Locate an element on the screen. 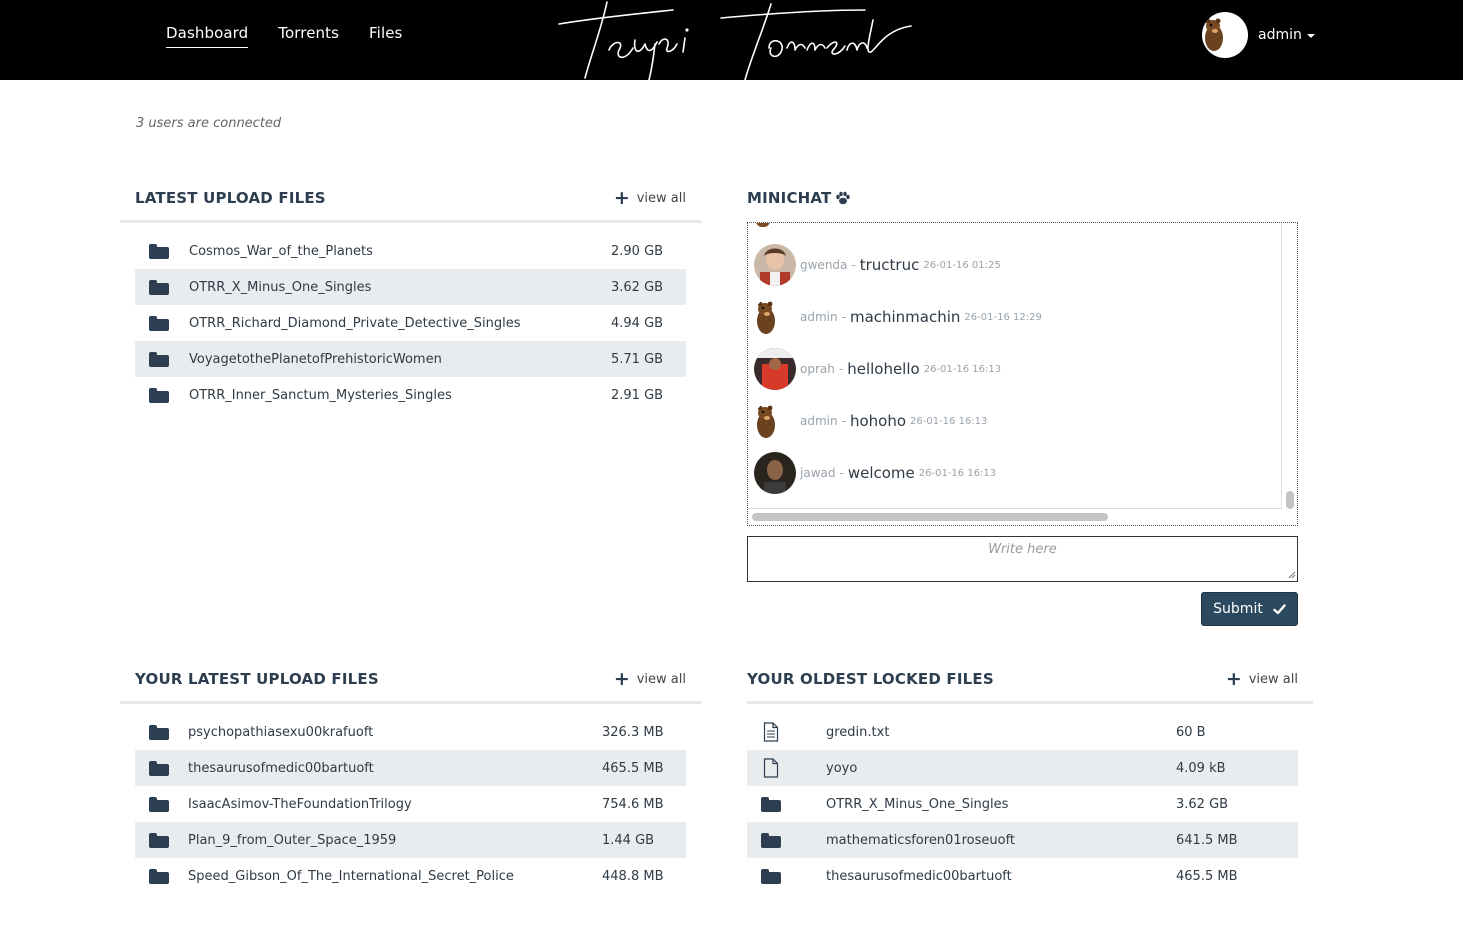  panel-title: YOUR OLDEST LOCKED FILES is located at coordinates (870, 679).